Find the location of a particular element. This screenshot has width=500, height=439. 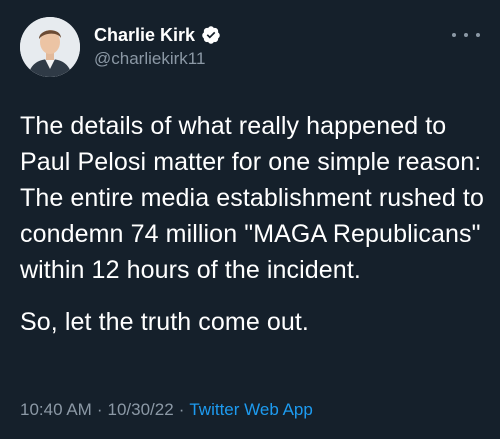

tweet-source-link: Twitter Web App is located at coordinates (250, 409).